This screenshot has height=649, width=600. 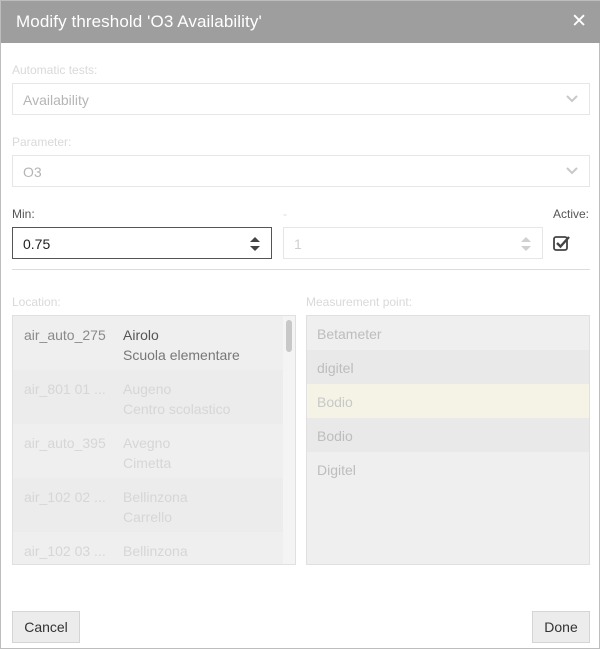 I want to click on location-item: air_auto_395 Avegno Cimetta, so click(x=148, y=451).